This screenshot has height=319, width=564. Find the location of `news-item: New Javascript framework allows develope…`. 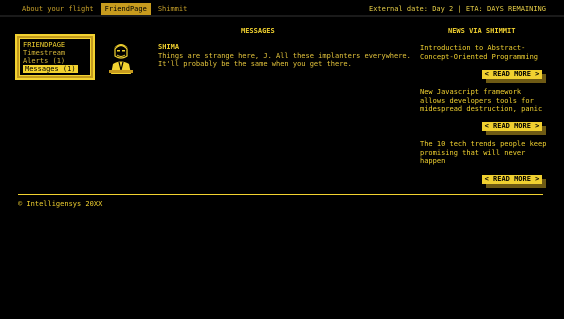

news-item: New Javascript framework allows develope… is located at coordinates (485, 109).